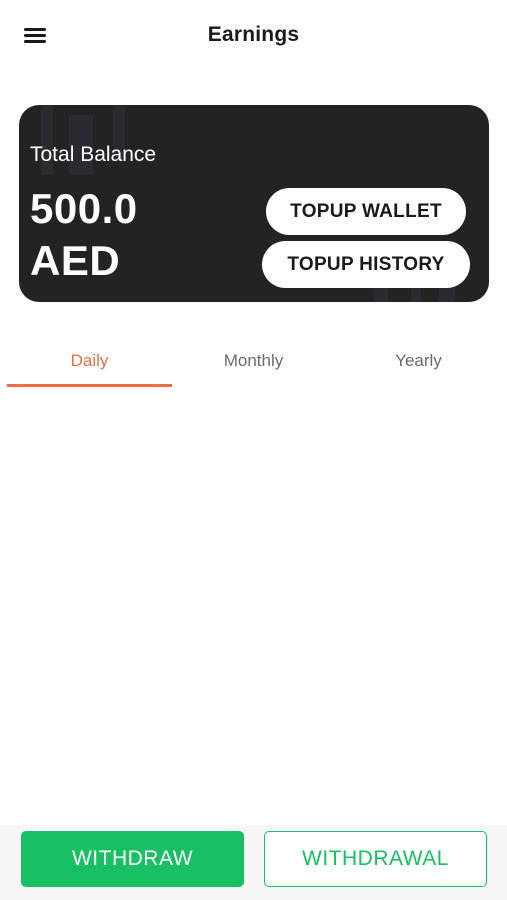 This screenshot has height=900, width=507. I want to click on withdrawal-button: WITHDRAWAL, so click(375, 859).